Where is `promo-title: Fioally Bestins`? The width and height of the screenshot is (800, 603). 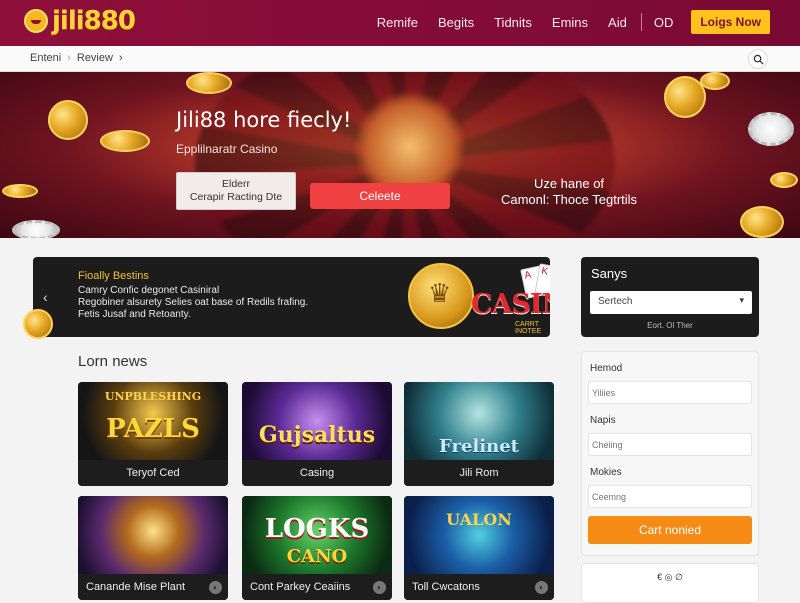
promo-title: Fioally Bestins is located at coordinates (113, 276).